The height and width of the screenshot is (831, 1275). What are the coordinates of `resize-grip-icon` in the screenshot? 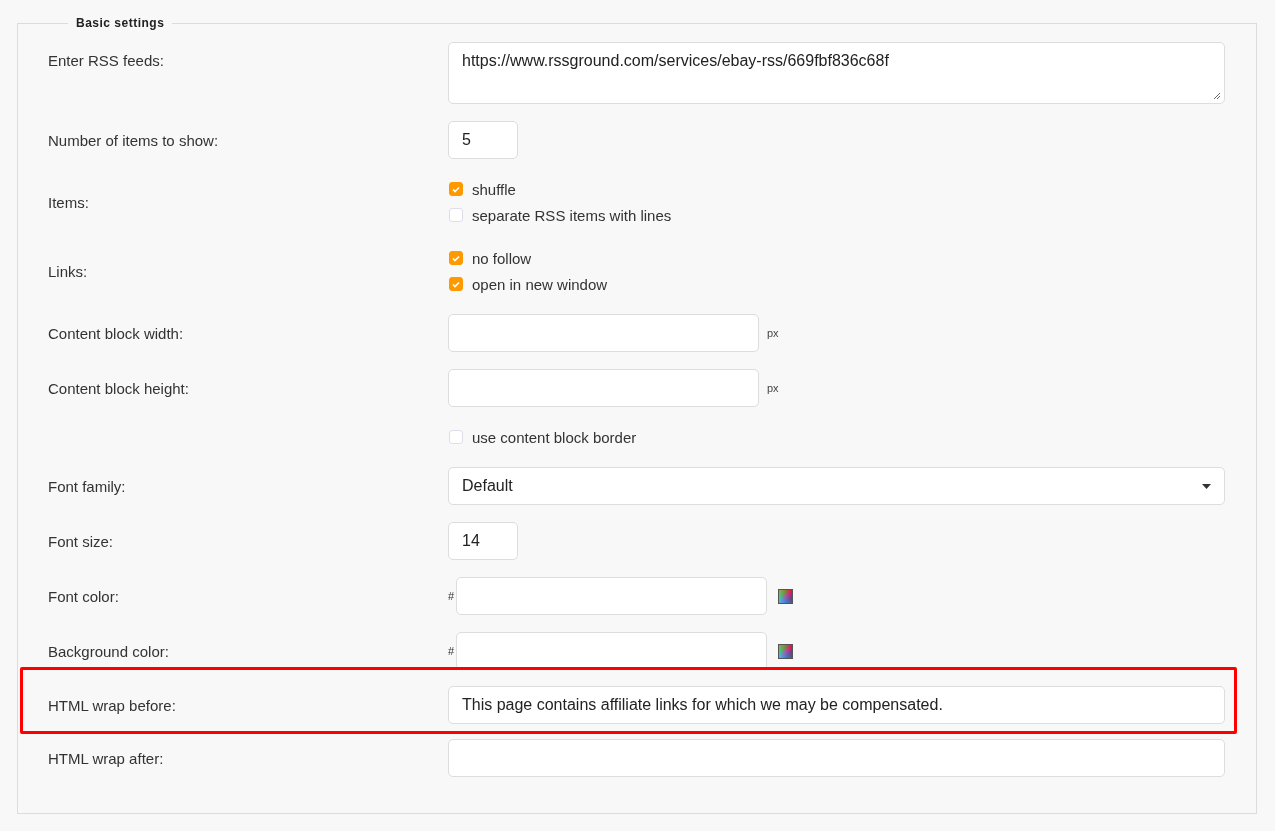 It's located at (1217, 96).